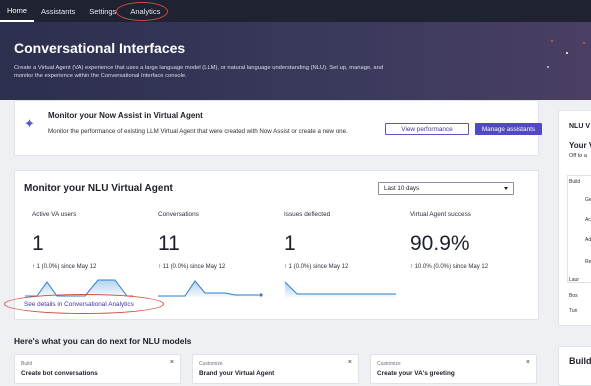  Describe the element at coordinates (169, 243) in the screenshot. I see `metric-value: 11` at that location.